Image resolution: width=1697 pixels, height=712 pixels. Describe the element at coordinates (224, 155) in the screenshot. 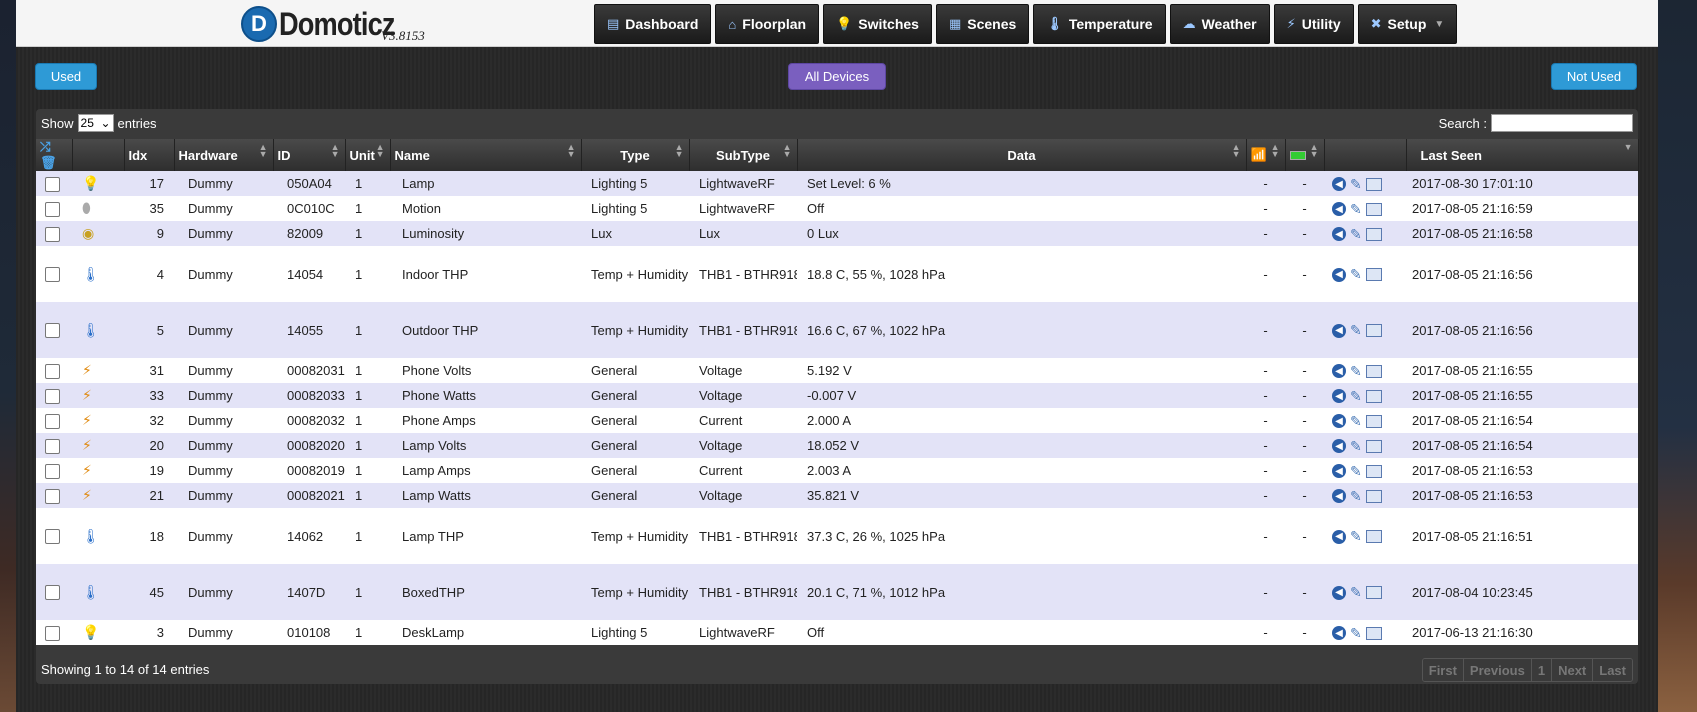

I see `column-header-hardware: Hardware ▲ ▼` at that location.